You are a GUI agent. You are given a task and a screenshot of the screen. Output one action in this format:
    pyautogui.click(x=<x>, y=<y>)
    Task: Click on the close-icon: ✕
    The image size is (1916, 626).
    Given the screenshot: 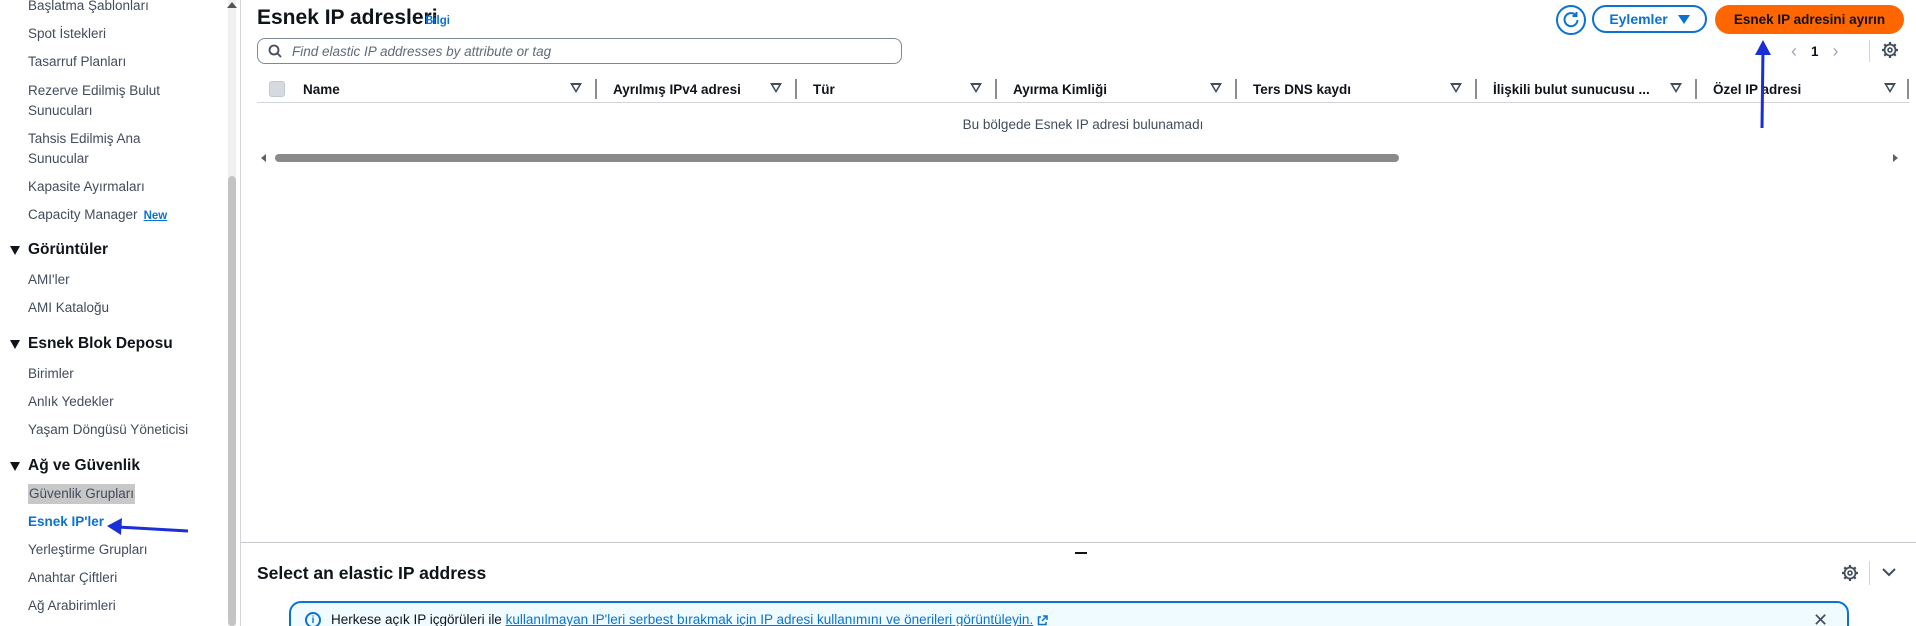 What is the action you would take?
    pyautogui.click(x=1820, y=618)
    